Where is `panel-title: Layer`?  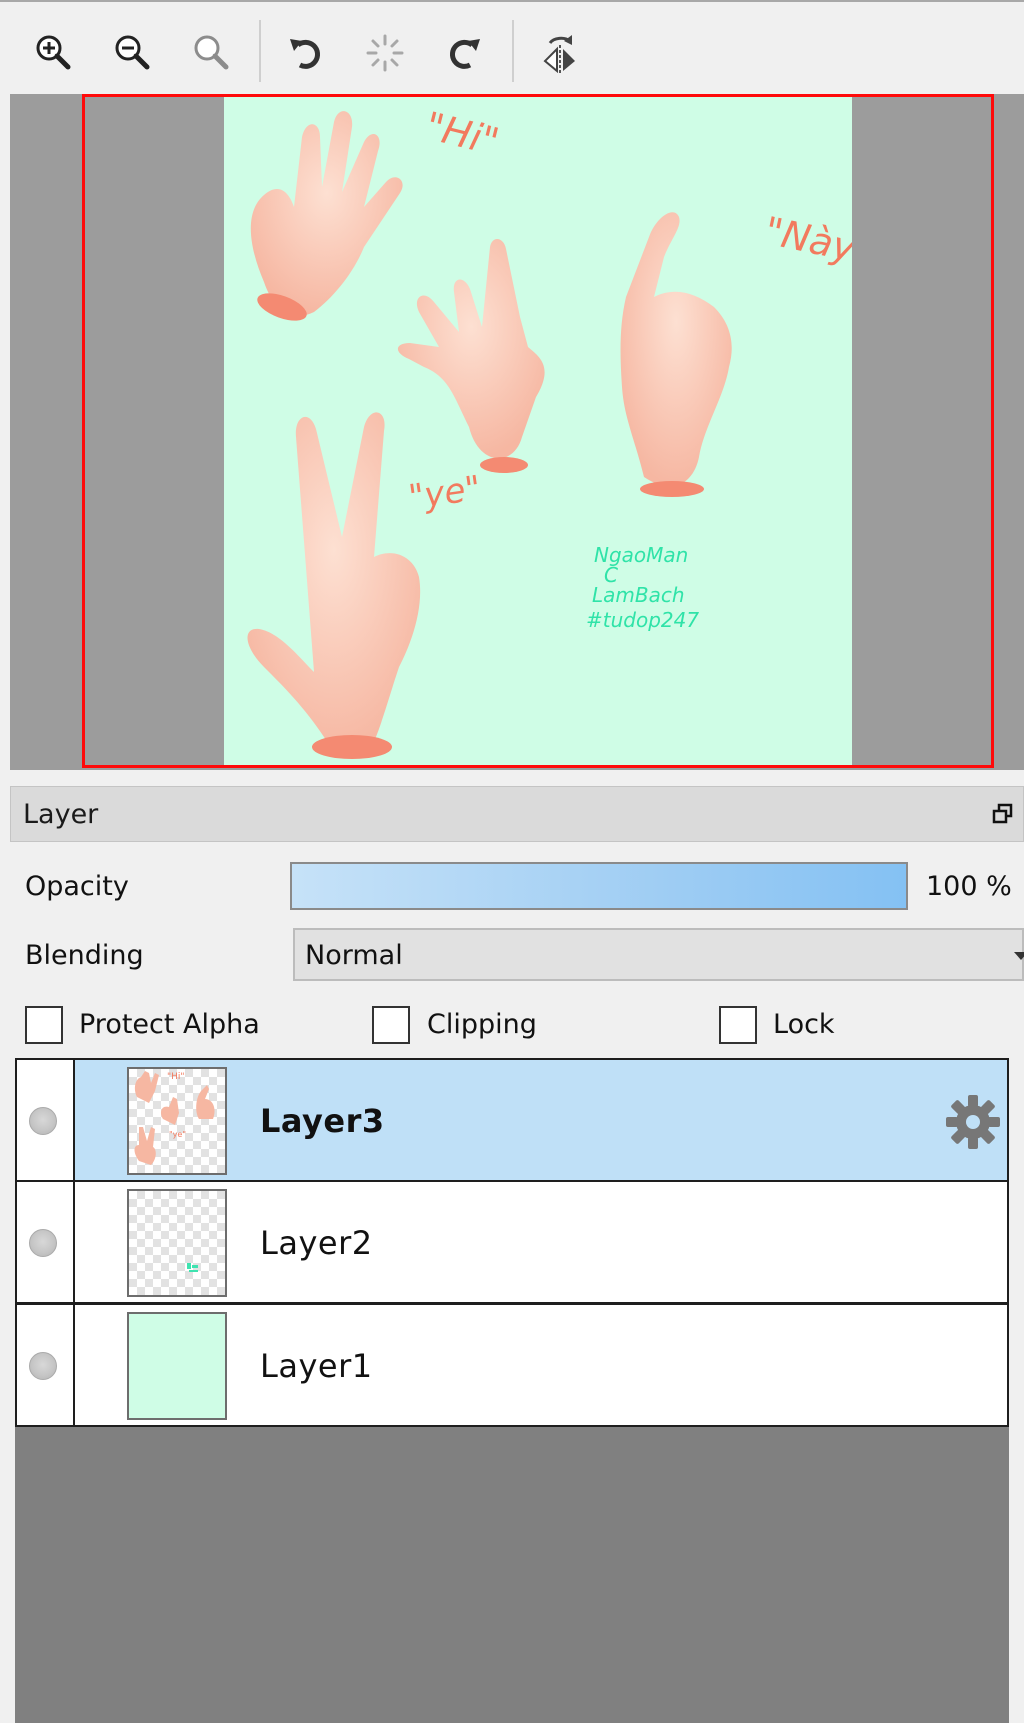
panel-title: Layer is located at coordinates (61, 814).